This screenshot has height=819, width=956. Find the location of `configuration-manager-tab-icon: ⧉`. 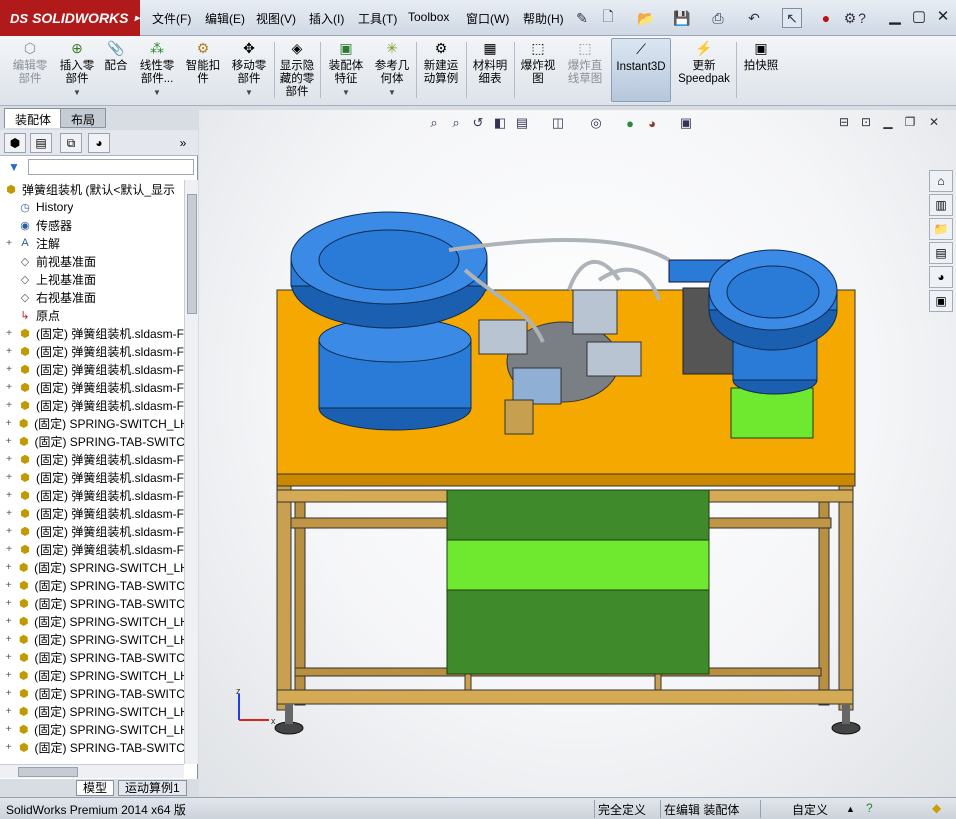

configuration-manager-tab-icon: ⧉ is located at coordinates (71, 143).